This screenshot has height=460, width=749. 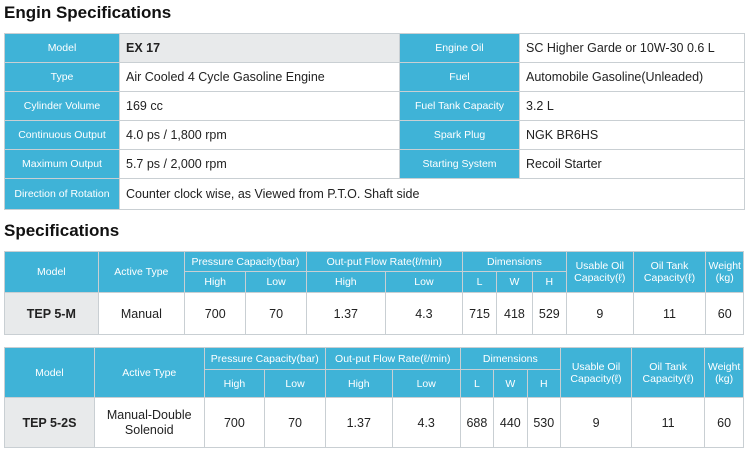 What do you see at coordinates (632, 77) in the screenshot?
I see `value-fuel: Automobile Gasoline(Unleaded)` at bounding box center [632, 77].